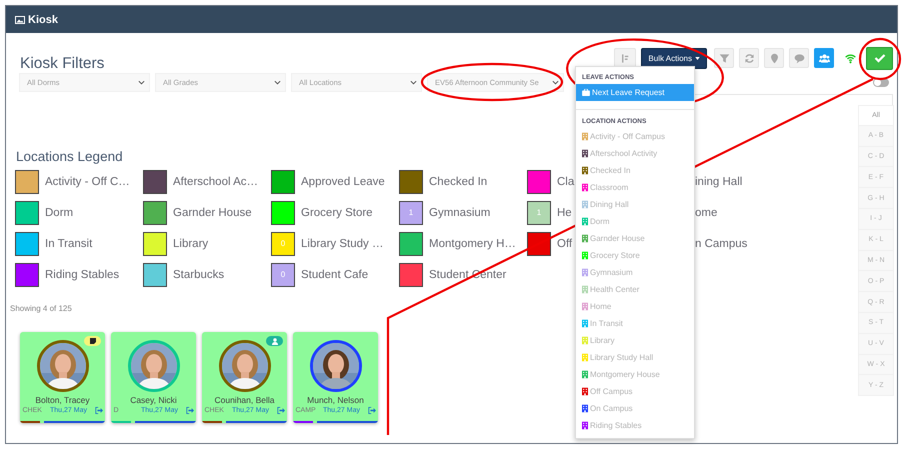 Image resolution: width=904 pixels, height=450 pixels. I want to click on student-name: Bolton, Tracey, so click(62, 400).